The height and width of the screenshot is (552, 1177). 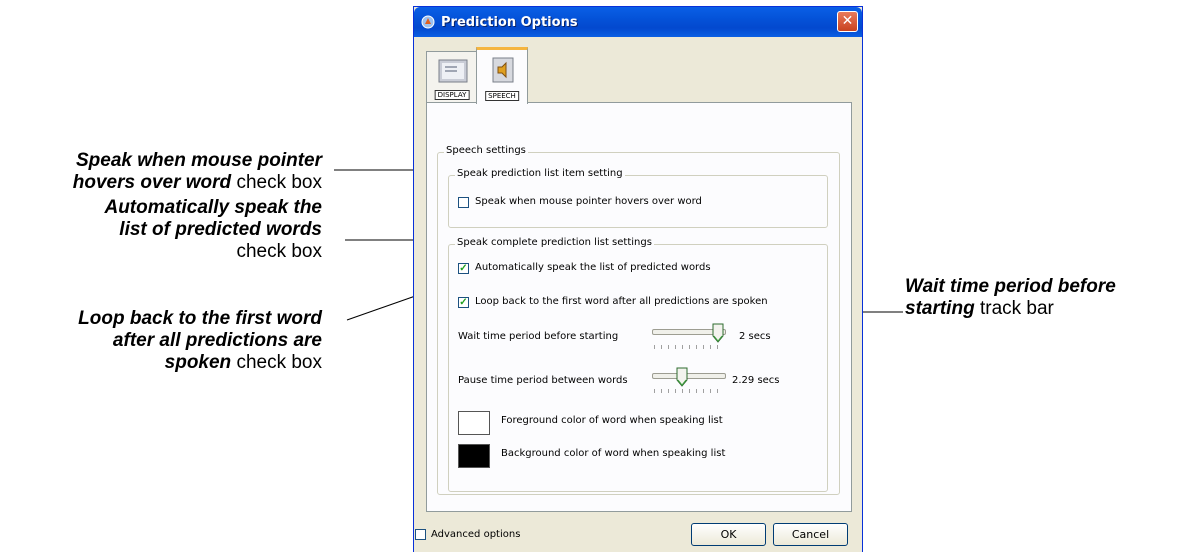 What do you see at coordinates (453, 71) in the screenshot?
I see `monitor-icon` at bounding box center [453, 71].